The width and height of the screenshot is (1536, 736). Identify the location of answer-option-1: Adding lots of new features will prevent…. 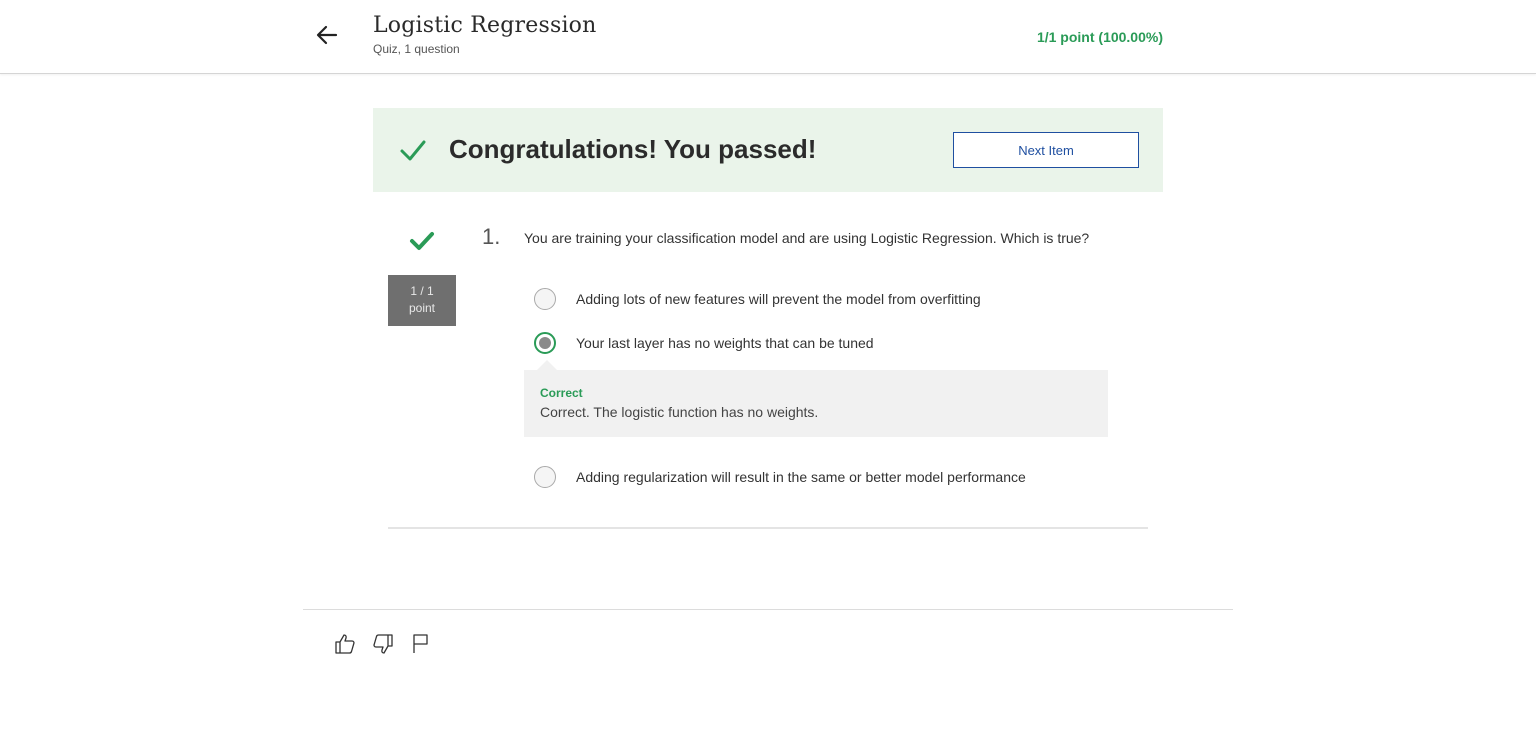
(757, 299).